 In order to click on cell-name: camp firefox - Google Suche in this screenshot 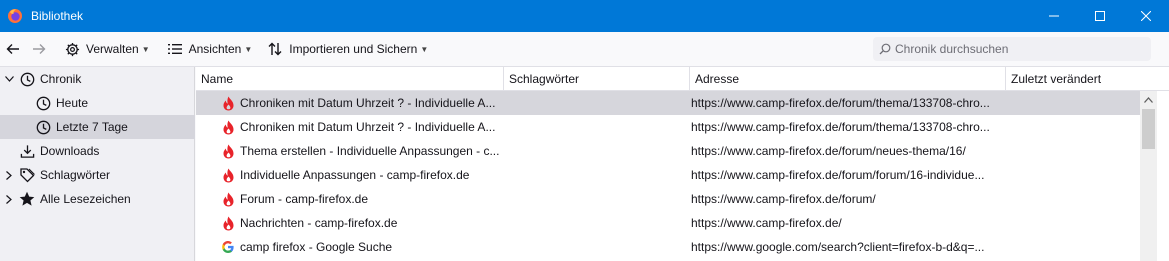, I will do `click(361, 247)`.